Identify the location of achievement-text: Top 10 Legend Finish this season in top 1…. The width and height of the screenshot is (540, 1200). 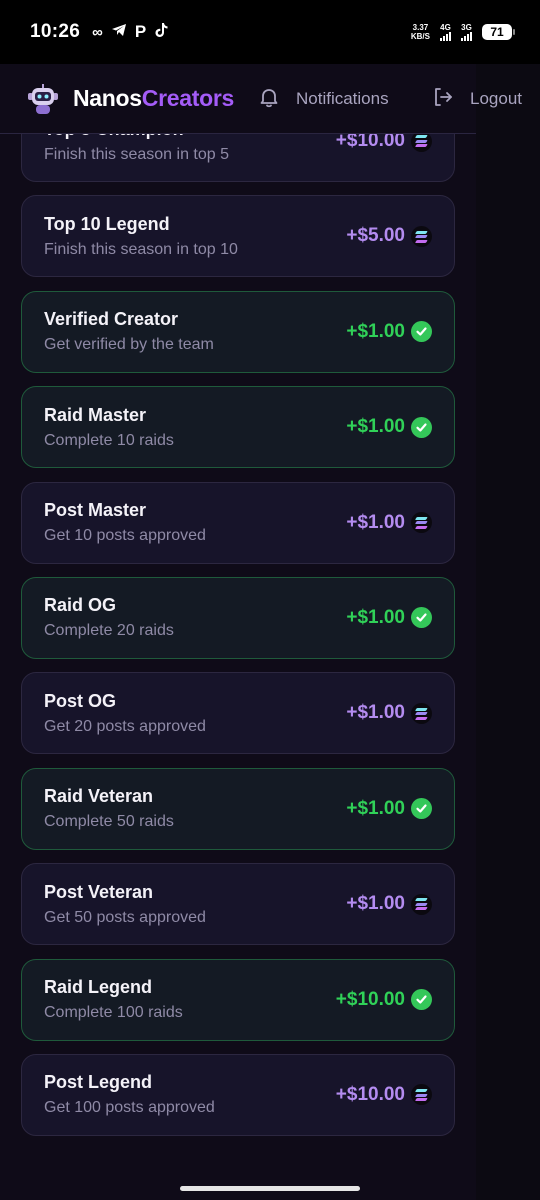
(141, 236).